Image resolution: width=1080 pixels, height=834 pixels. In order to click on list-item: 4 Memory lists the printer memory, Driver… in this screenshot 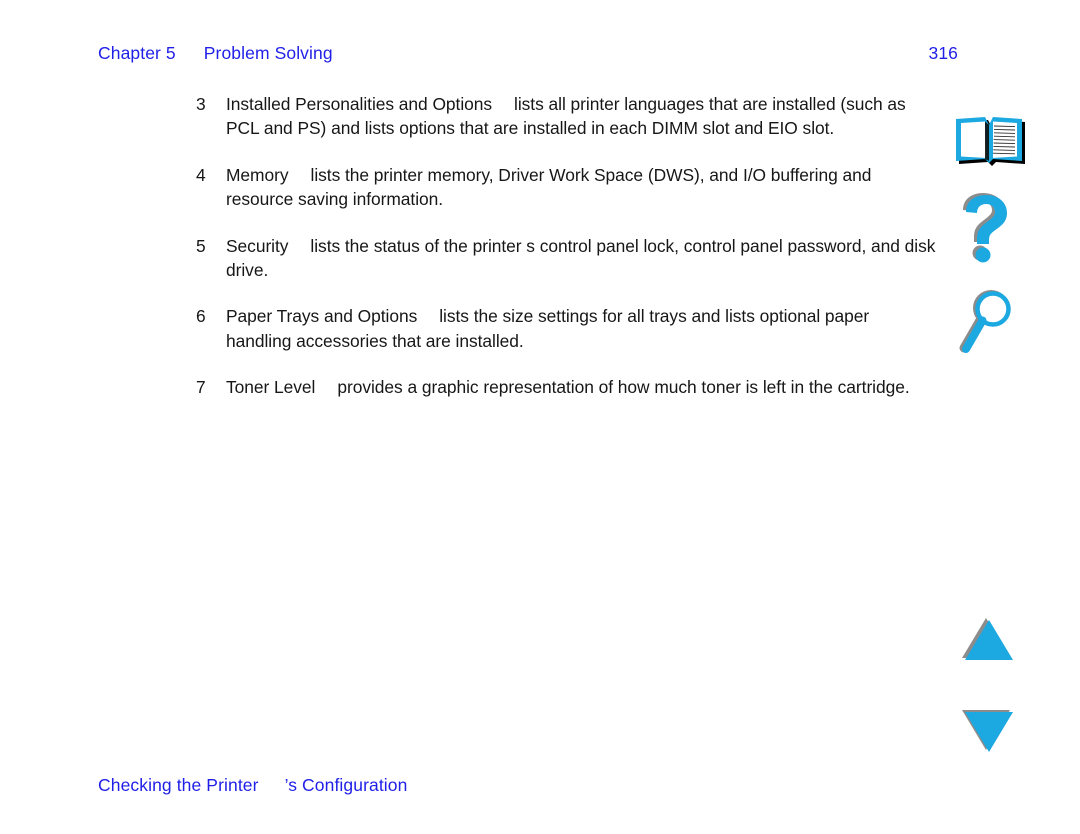, I will do `click(566, 187)`.